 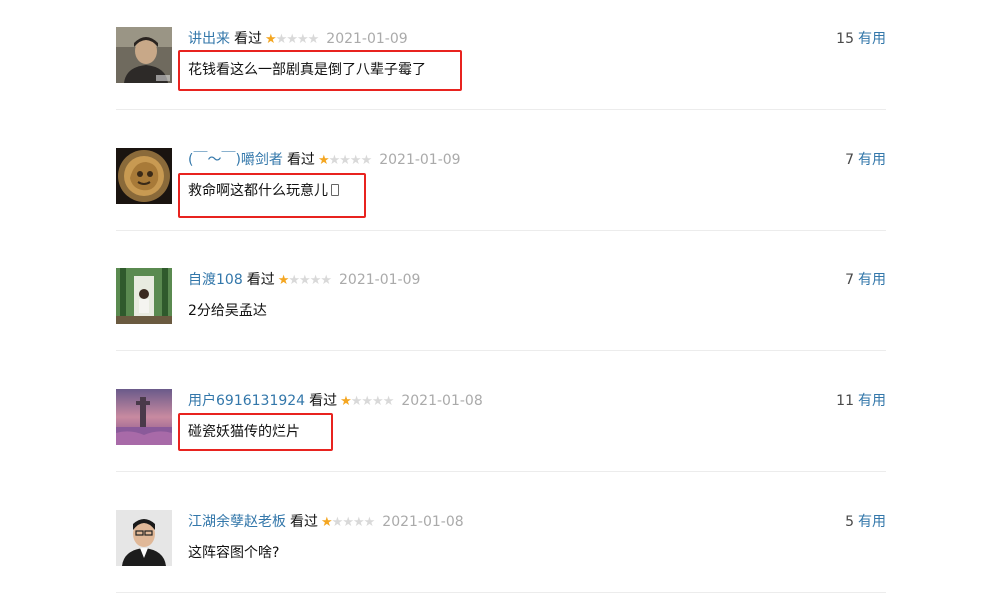 I want to click on comment-meta: 江湖余孽赵老板 看过 ★★★★★ 2021-01-08, so click(x=326, y=522).